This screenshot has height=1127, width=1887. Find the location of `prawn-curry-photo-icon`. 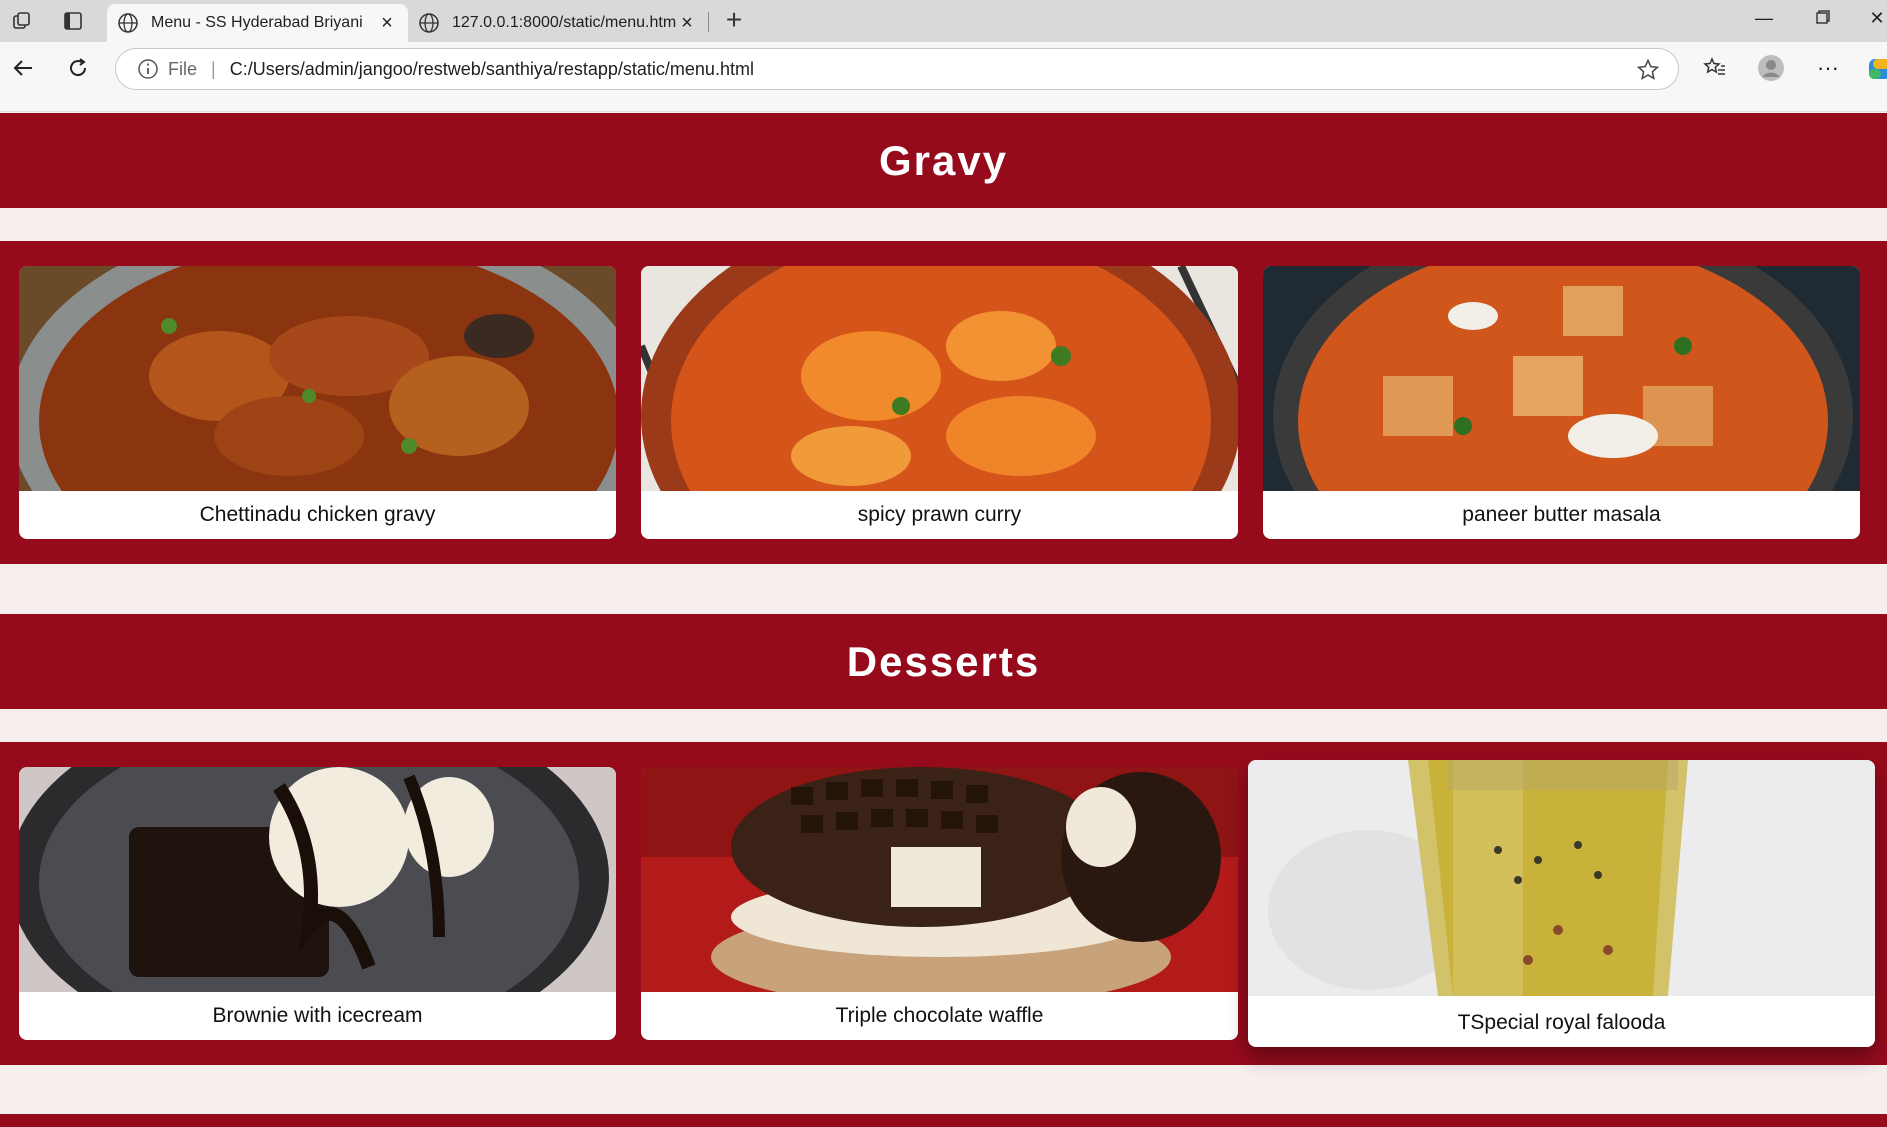

prawn-curry-photo-icon is located at coordinates (939, 378).